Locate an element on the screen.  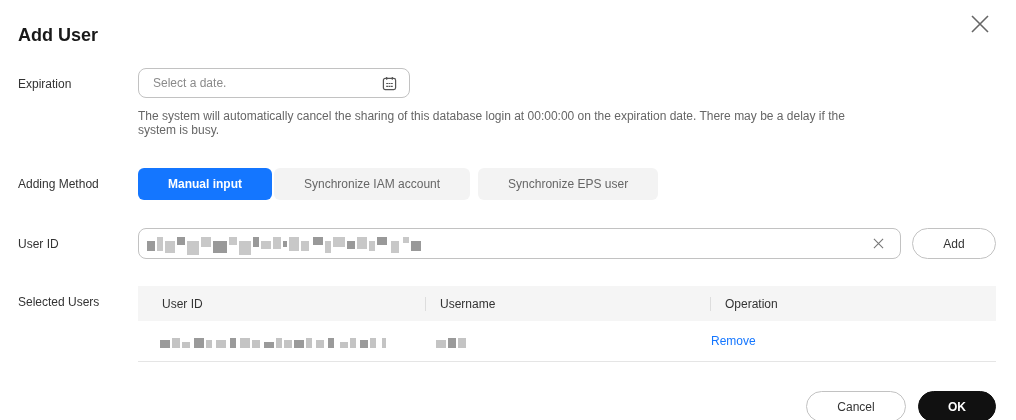
close-icon is located at coordinates (980, 24).